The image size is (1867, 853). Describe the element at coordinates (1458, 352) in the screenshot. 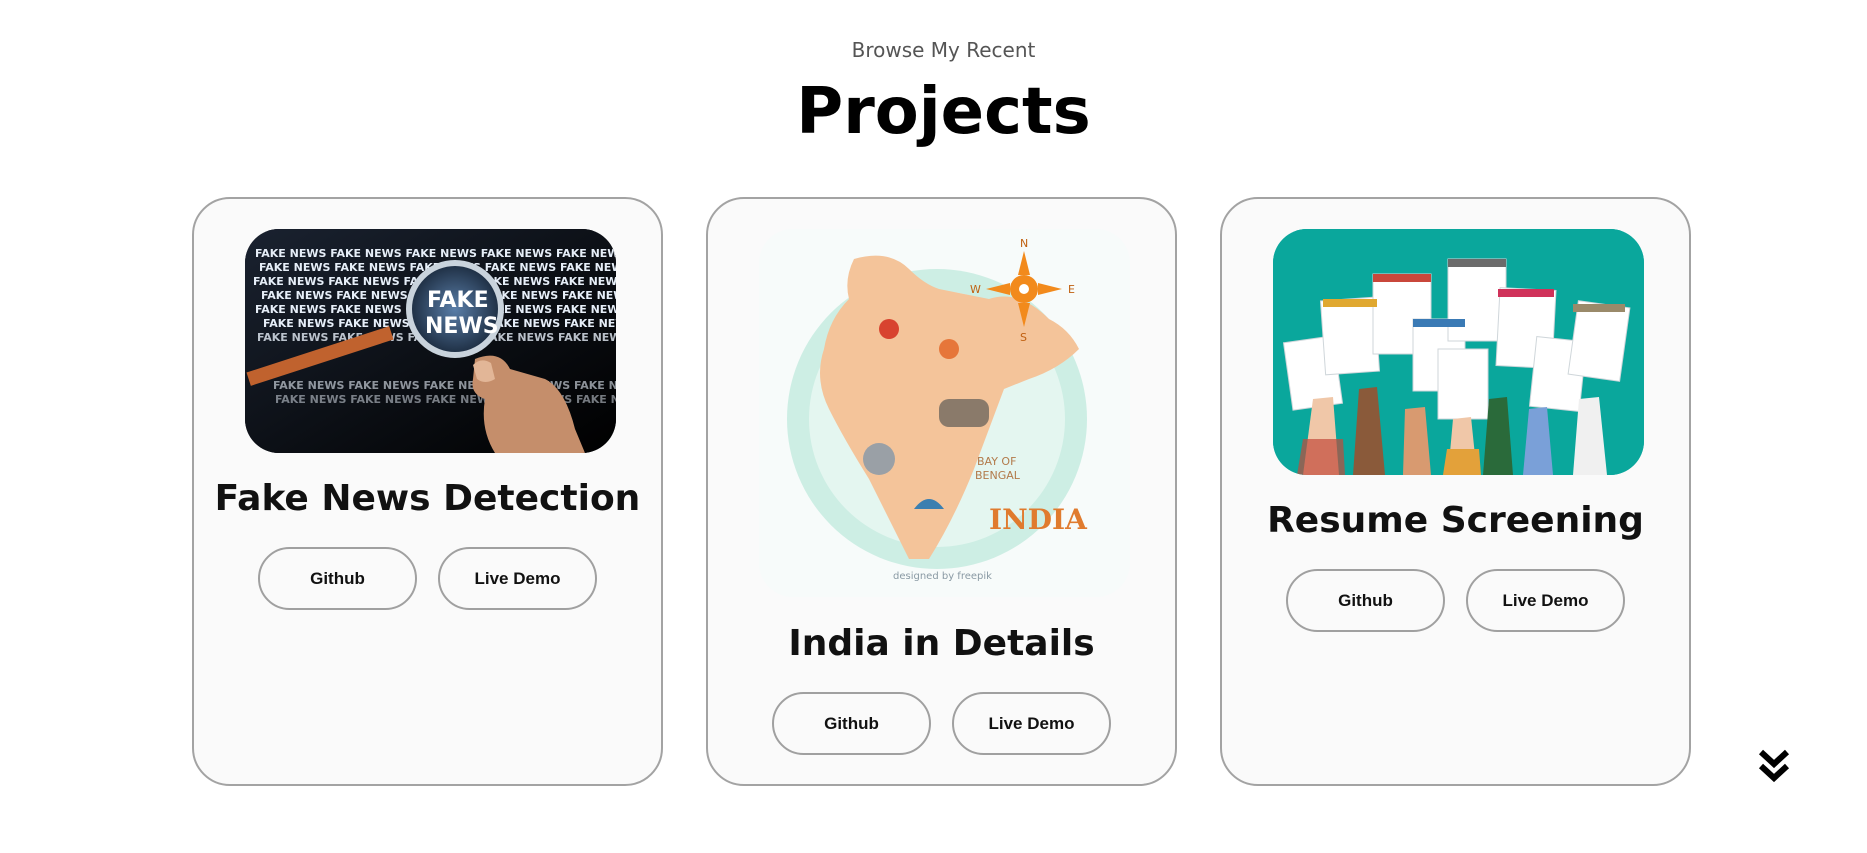

I see `hands-holding-resumes-image` at that location.